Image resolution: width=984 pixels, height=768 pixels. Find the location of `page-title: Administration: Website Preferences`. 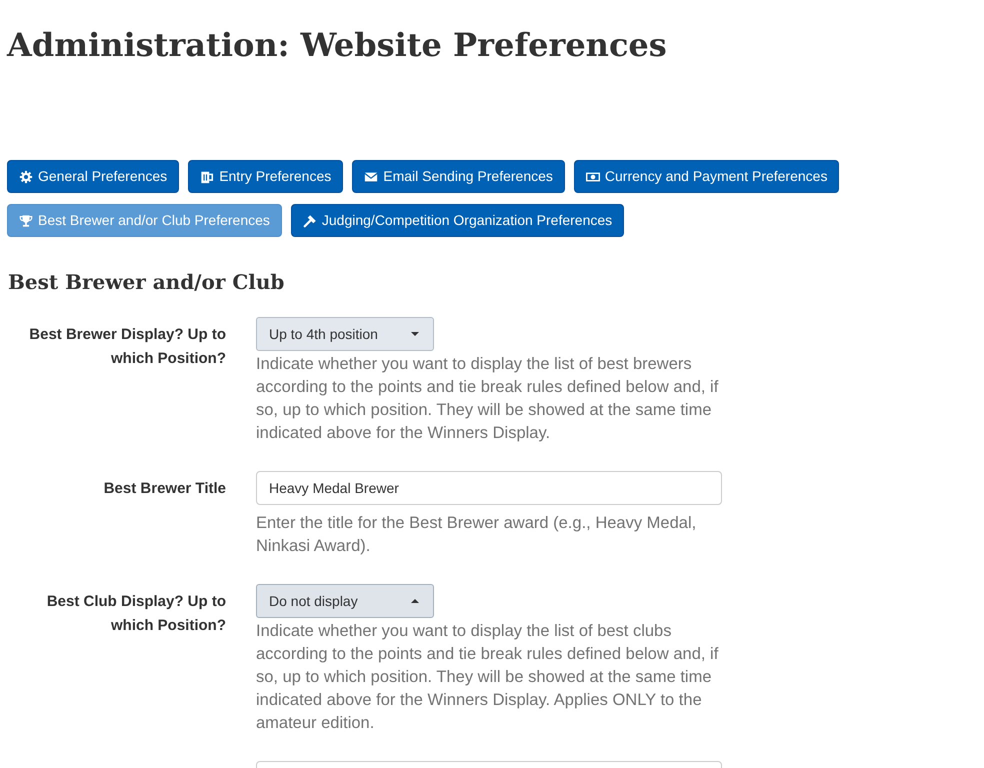

page-title: Administration: Website Preferences is located at coordinates (337, 44).